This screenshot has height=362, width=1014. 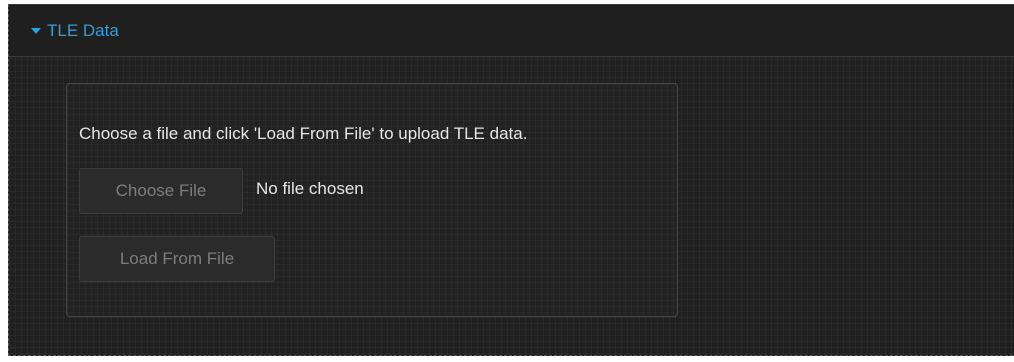 What do you see at coordinates (310, 188) in the screenshot?
I see `file-status-text: No file chosen` at bounding box center [310, 188].